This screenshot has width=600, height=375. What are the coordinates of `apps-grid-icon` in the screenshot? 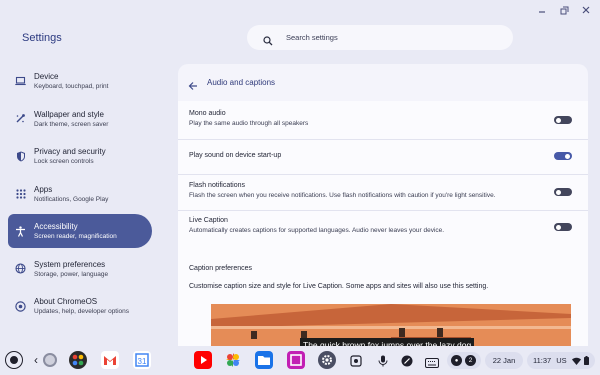 It's located at (20, 193).